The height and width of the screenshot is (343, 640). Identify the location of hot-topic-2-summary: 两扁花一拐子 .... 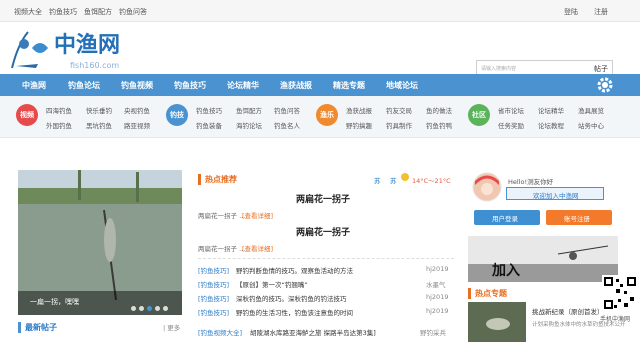
(222, 249).